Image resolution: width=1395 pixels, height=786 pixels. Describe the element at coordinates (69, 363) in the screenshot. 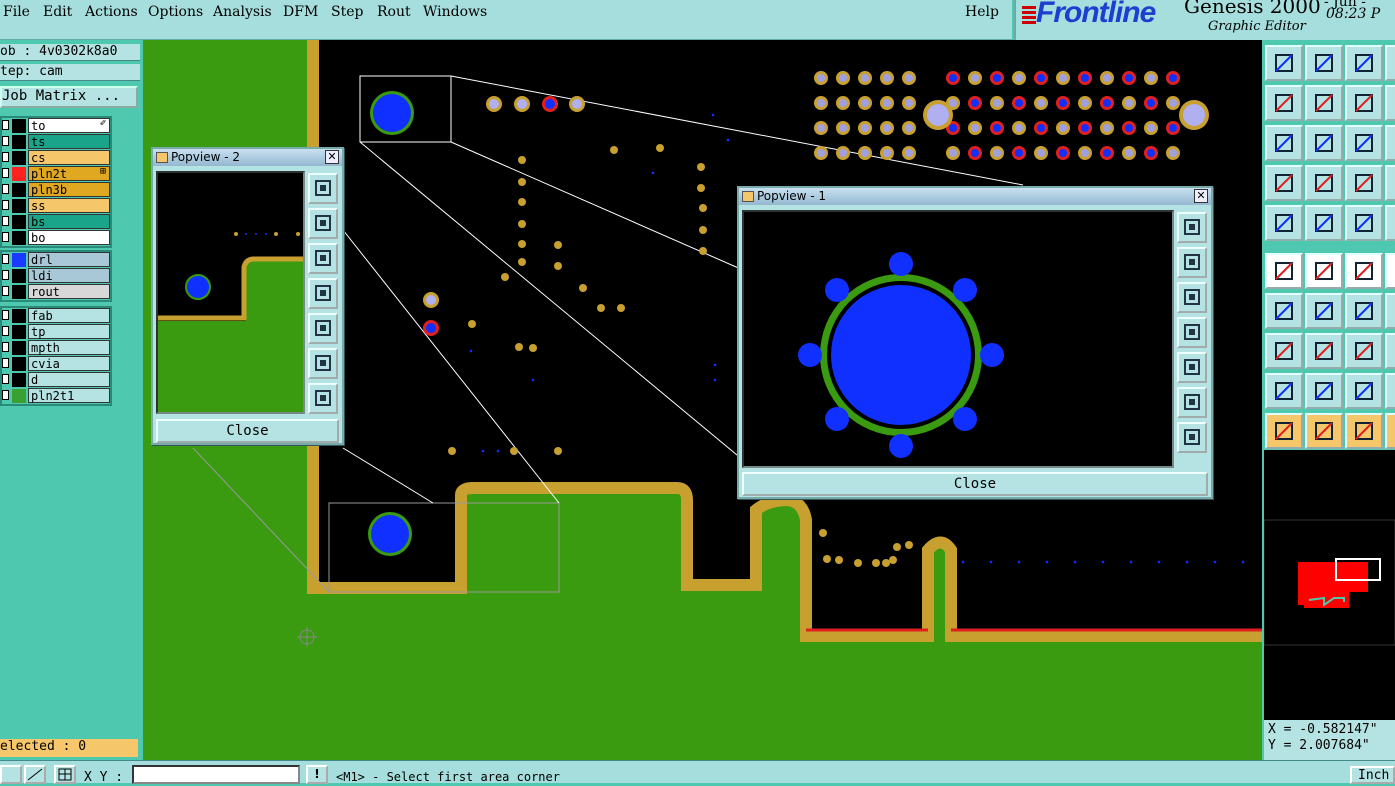

I see `layer-name: cvia` at that location.